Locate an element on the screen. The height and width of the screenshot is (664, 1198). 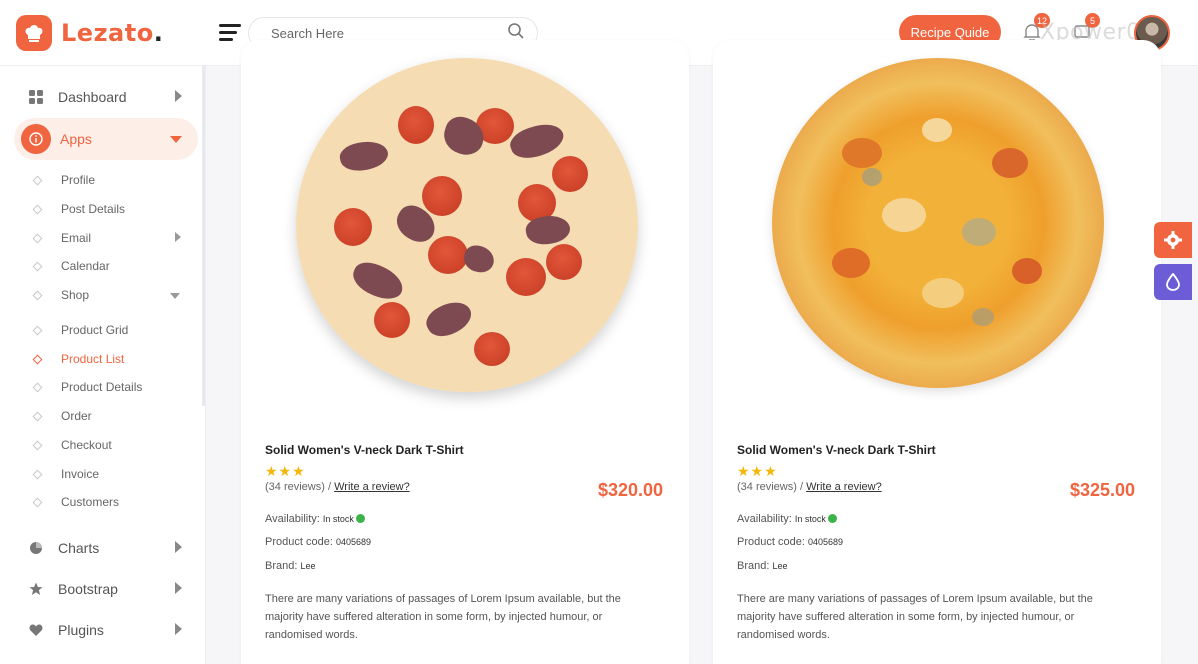
sidebar-subitem-checkout: Checkout is located at coordinates (72, 445).